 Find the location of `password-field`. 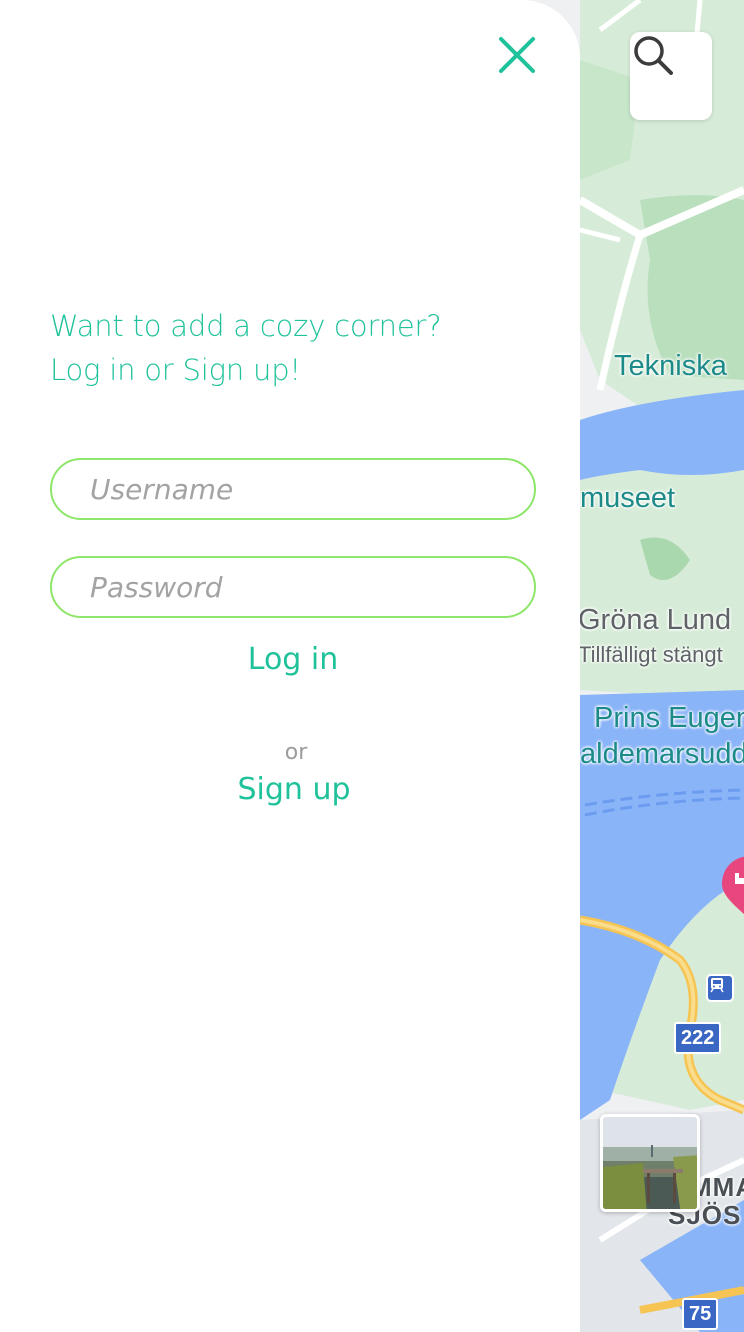

password-field is located at coordinates (293, 587).